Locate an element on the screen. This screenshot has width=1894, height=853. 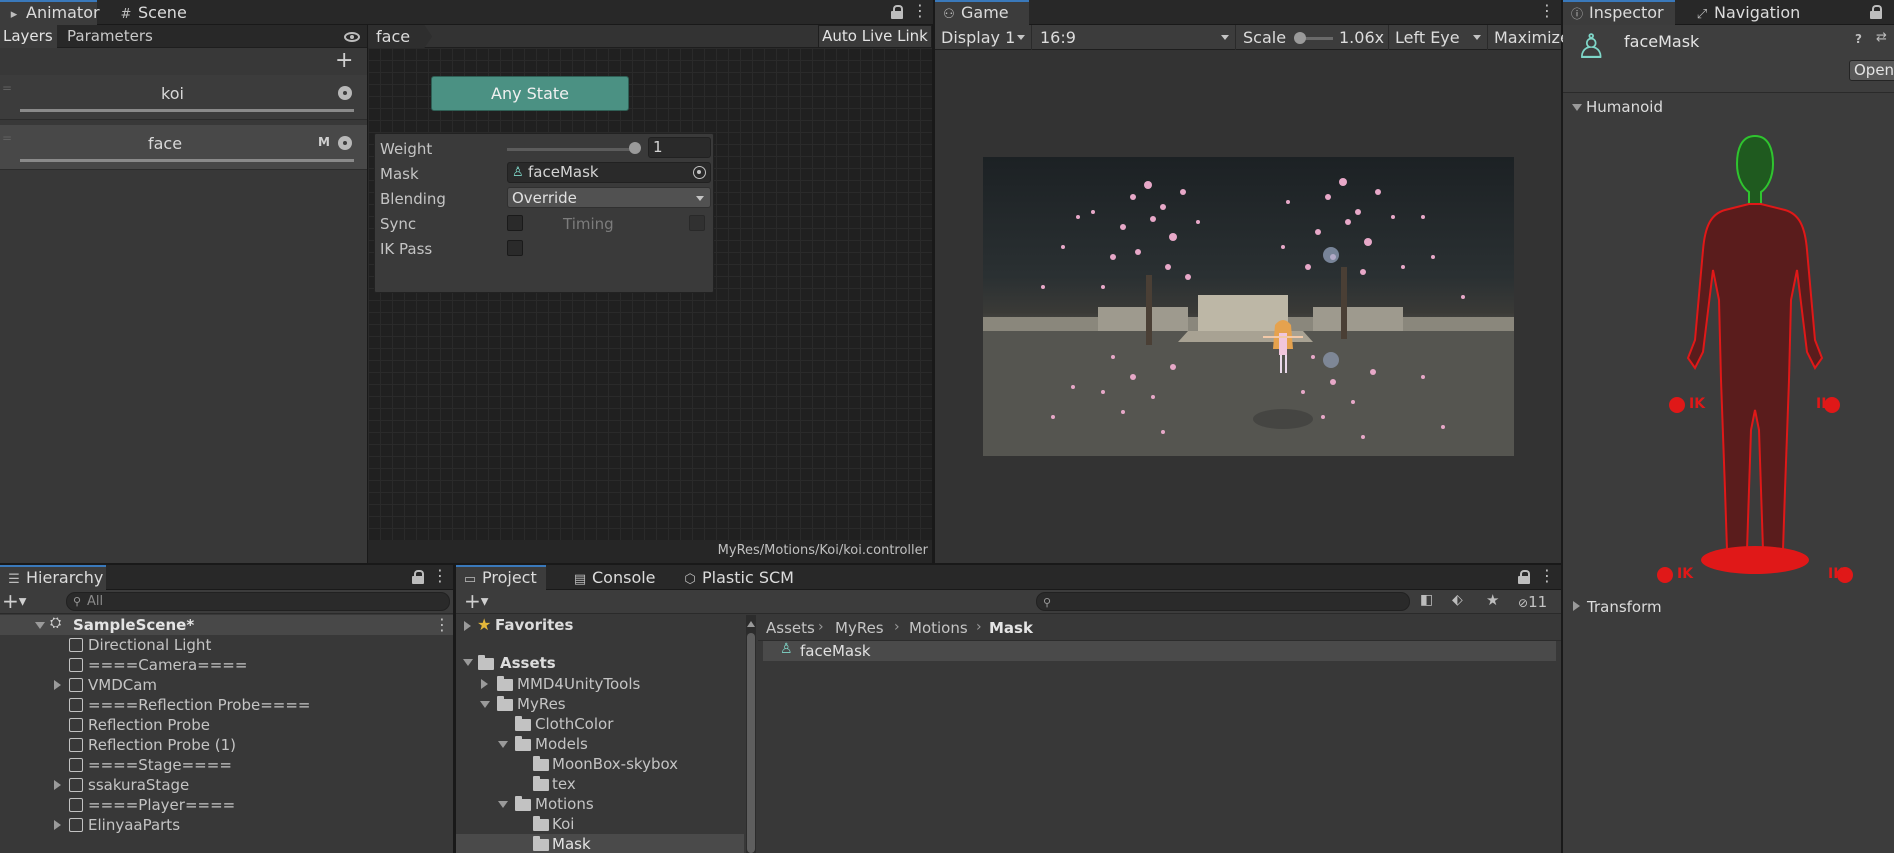
tree-item: ClothColor is located at coordinates (600, 724).